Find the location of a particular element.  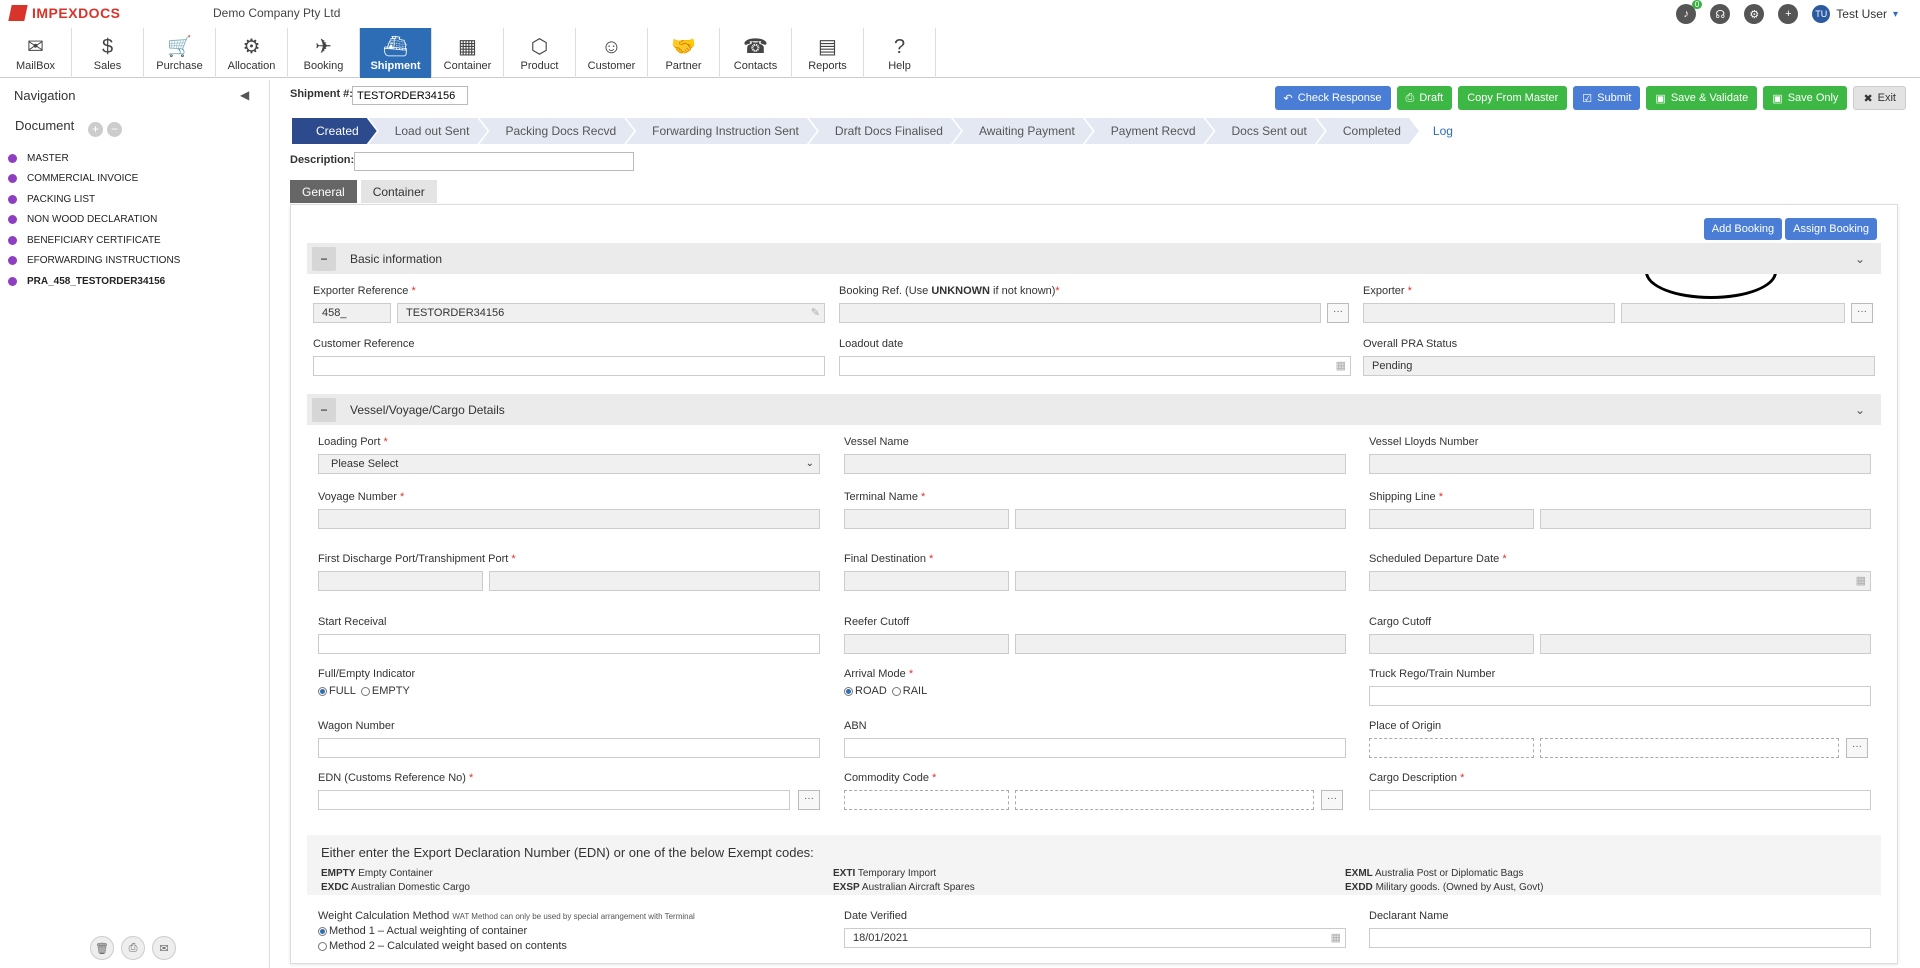

tab-general: General is located at coordinates (323, 191).